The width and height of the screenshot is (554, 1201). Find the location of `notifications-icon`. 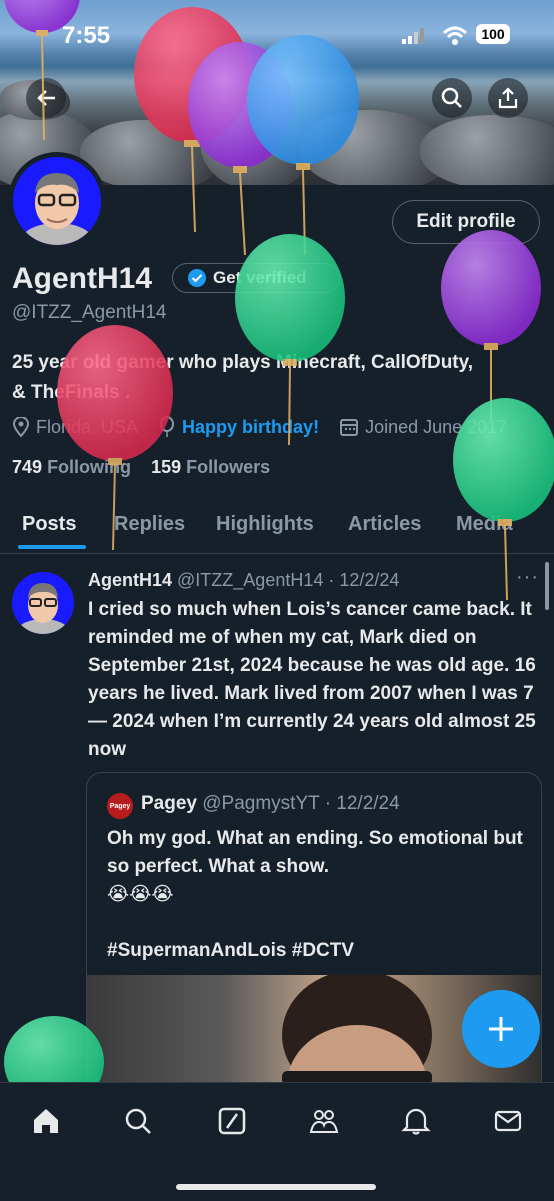

notifications-icon is located at coordinates (416, 1121).